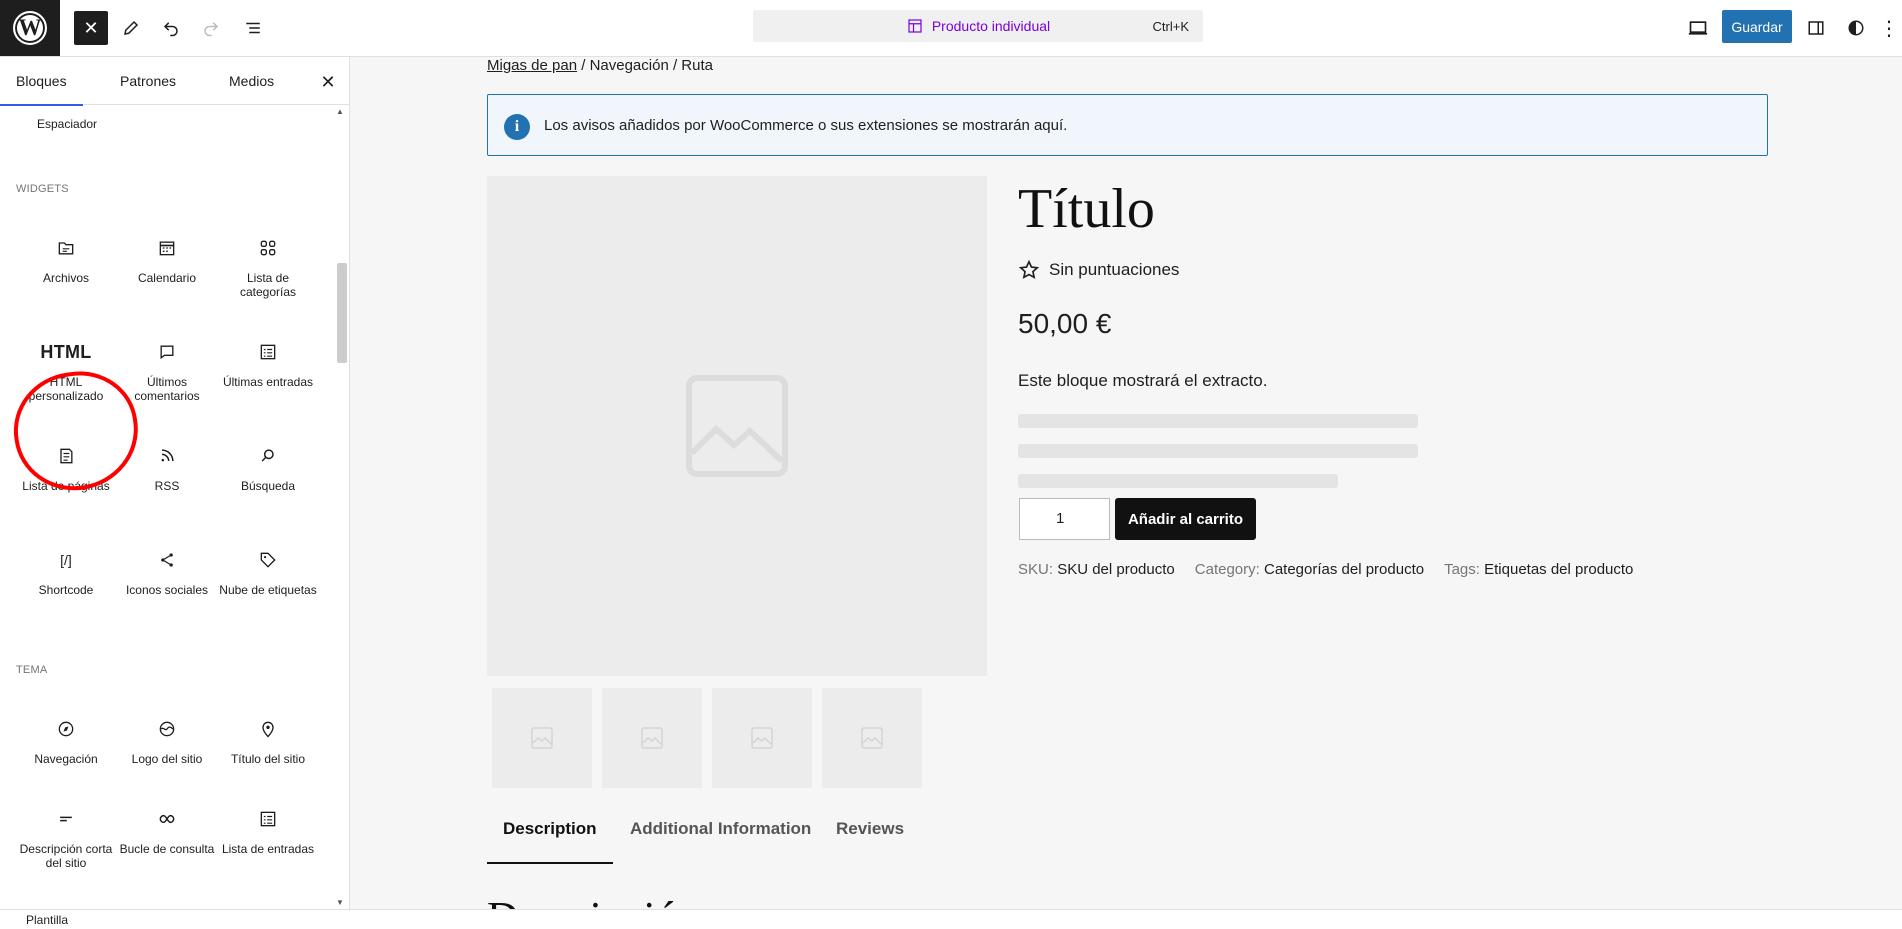 This screenshot has height=929, width=1902. What do you see at coordinates (268, 486) in the screenshot?
I see `block-label: Búsqueda` at bounding box center [268, 486].